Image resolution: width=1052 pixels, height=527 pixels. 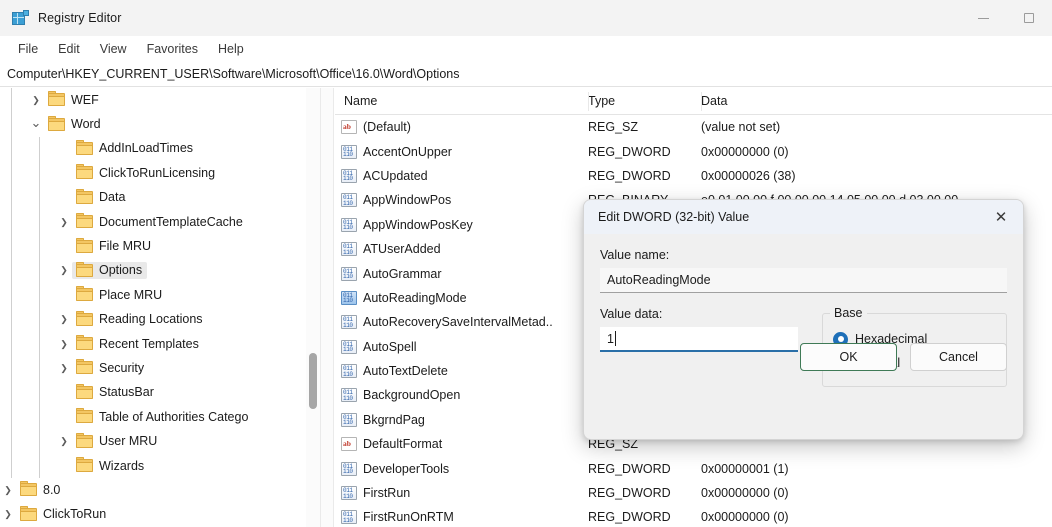 I want to click on tree-item-content: Options, so click(x=110, y=270).